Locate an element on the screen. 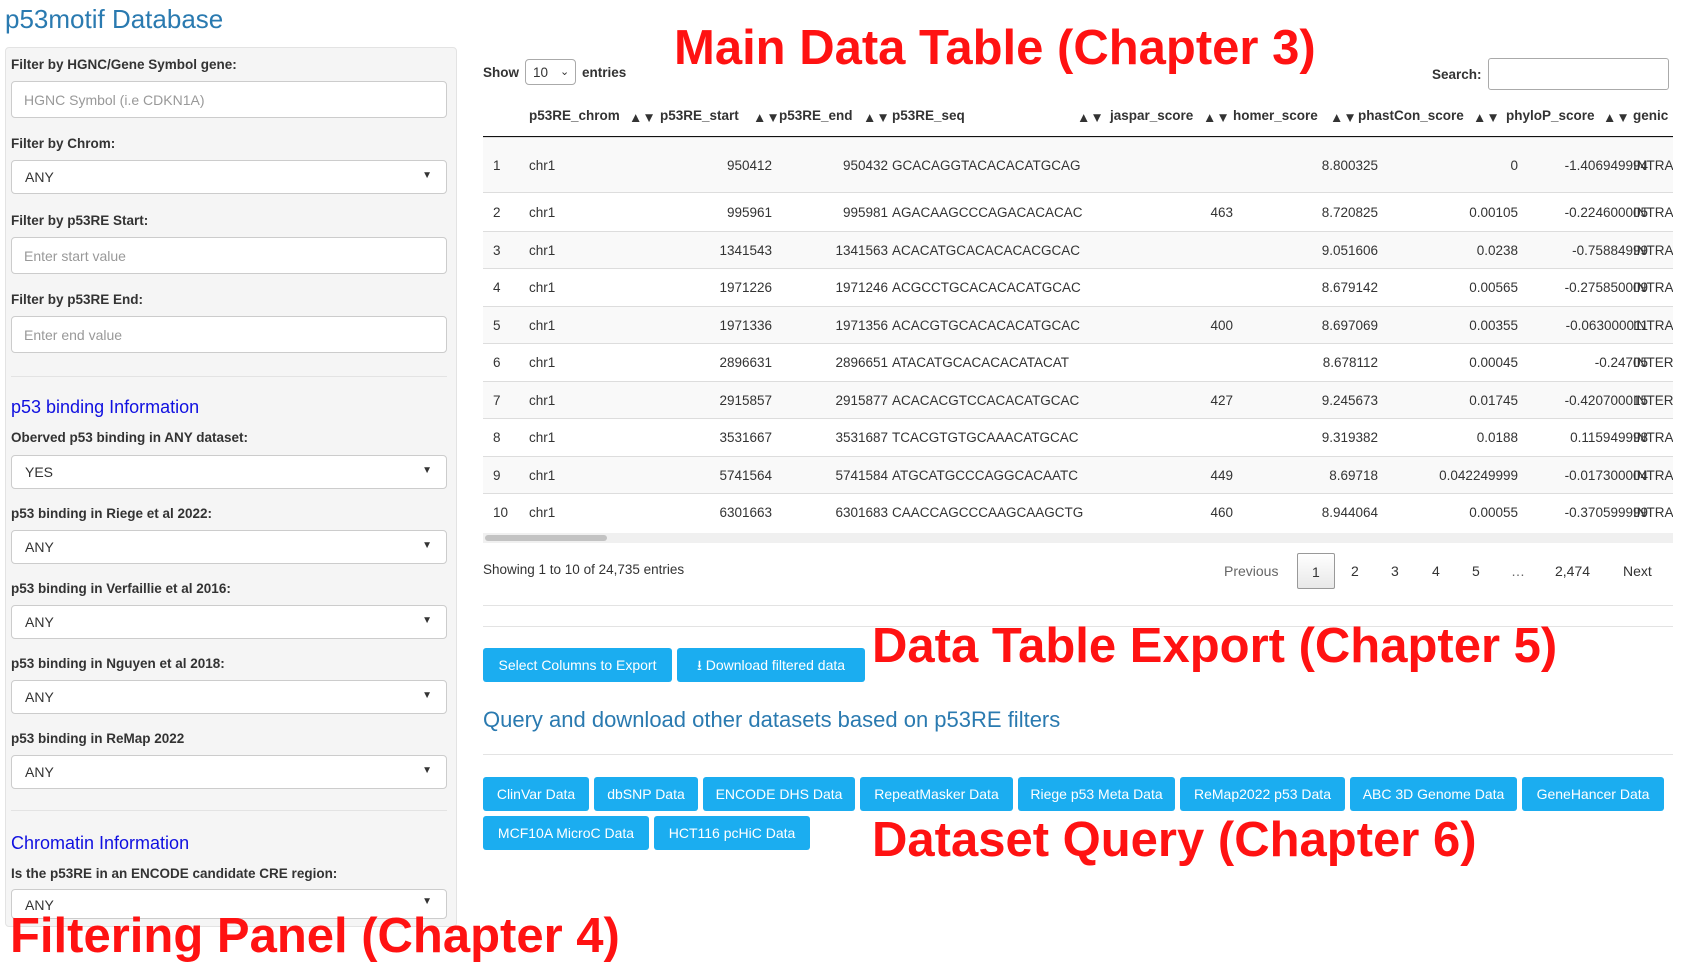  start-cell: 1971226 is located at coordinates (745, 287).